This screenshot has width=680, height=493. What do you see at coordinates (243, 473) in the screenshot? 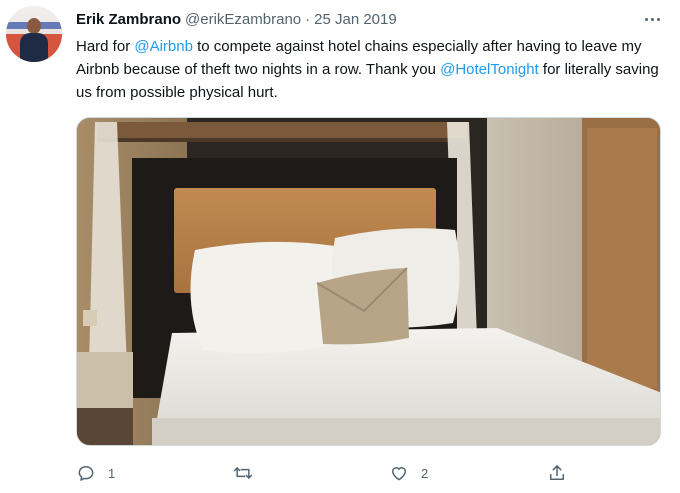
I see `retweet-icon` at bounding box center [243, 473].